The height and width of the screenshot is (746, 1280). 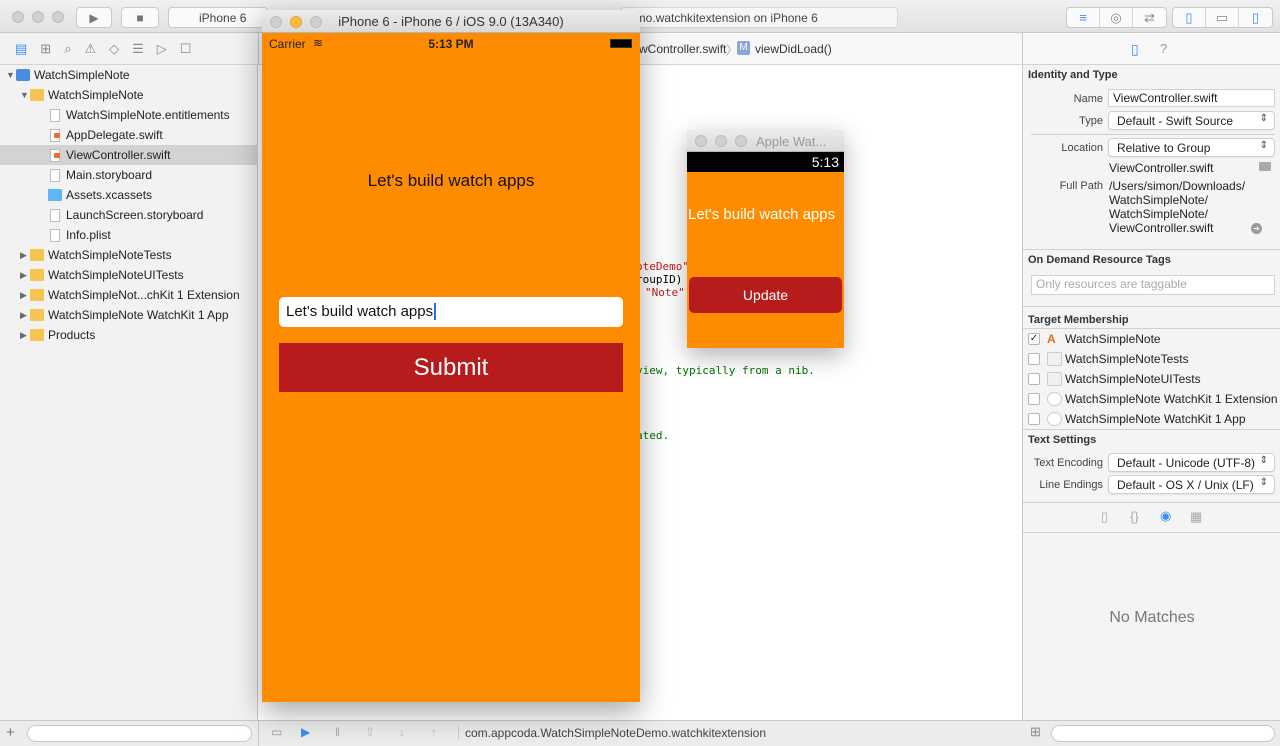 What do you see at coordinates (451, 312) in the screenshot?
I see `note-input: Let's build watch apps` at bounding box center [451, 312].